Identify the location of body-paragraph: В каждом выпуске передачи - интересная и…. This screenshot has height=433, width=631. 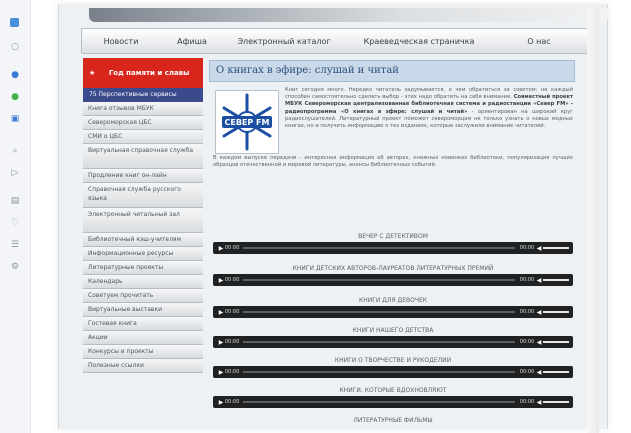
(393, 162).